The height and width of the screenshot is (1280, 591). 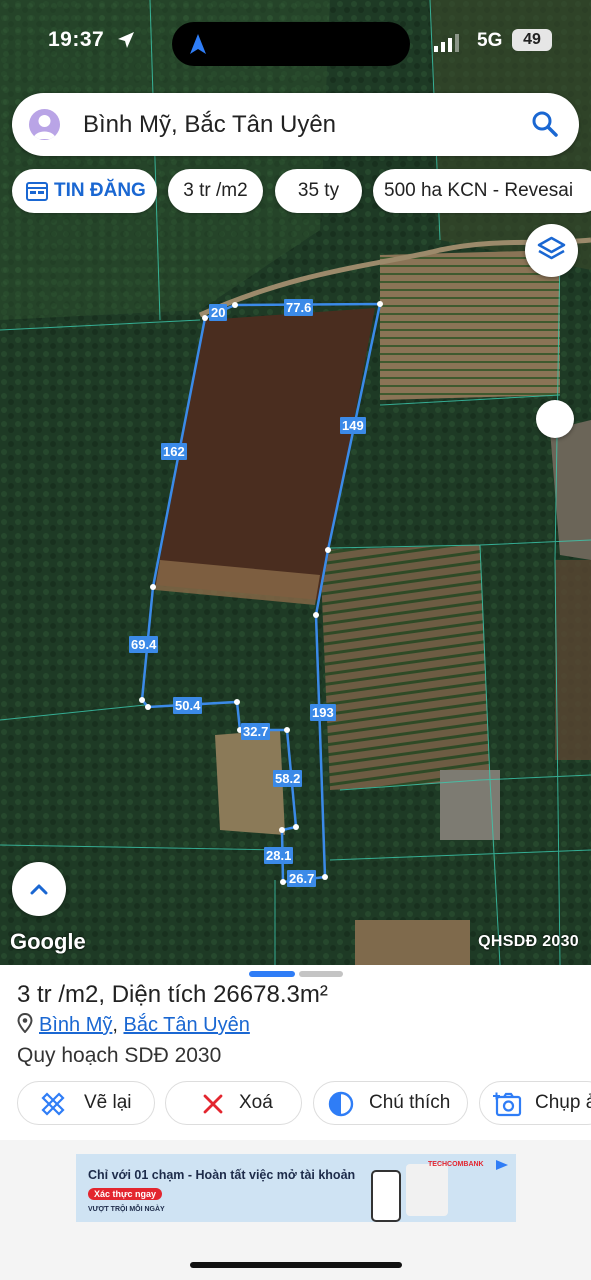 I want to click on camera-plus-icon, so click(x=507, y=1104).